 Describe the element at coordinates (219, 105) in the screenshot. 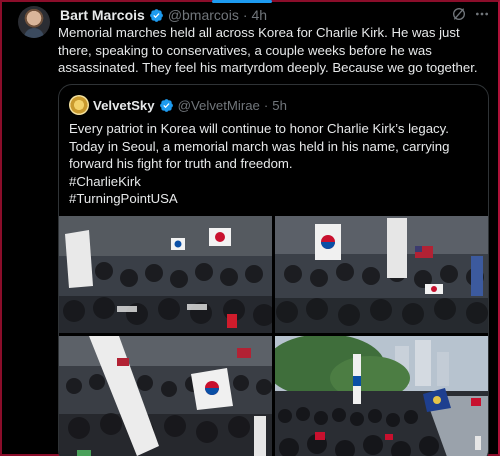

I see `quoted-author-handle: @VelvetMirae` at that location.